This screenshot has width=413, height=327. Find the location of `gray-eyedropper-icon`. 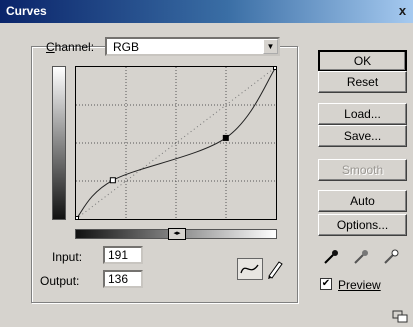

gray-eyedropper-icon is located at coordinates (361, 257).